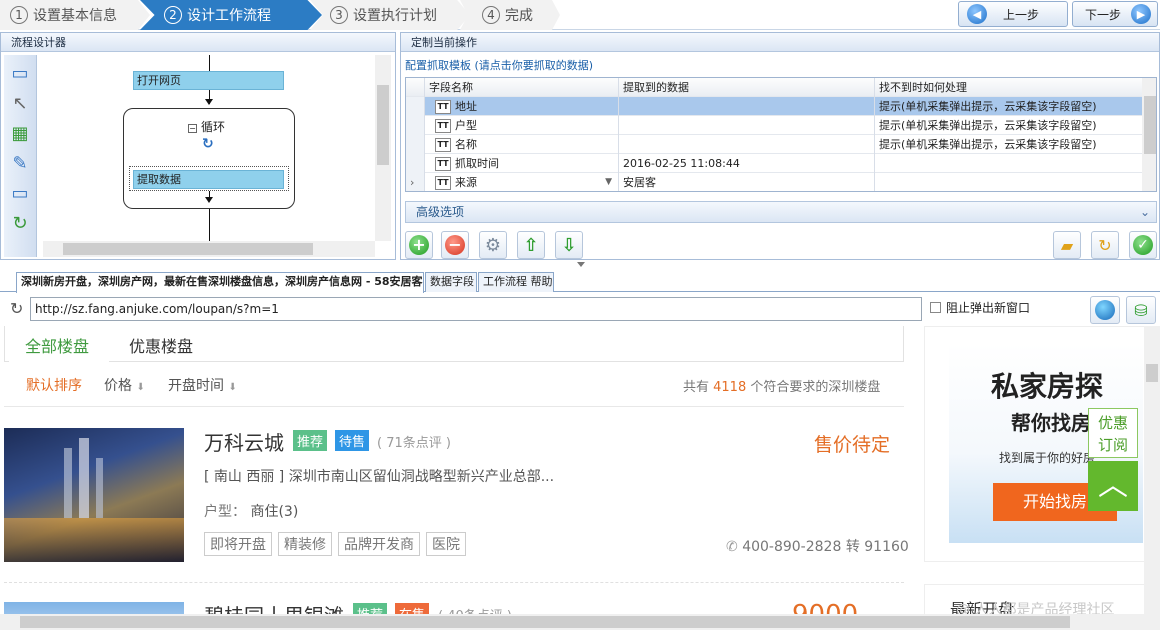 This screenshot has width=1160, height=630. Describe the element at coordinates (54, 385) in the screenshot. I see `sort-default: 默认排序` at that location.